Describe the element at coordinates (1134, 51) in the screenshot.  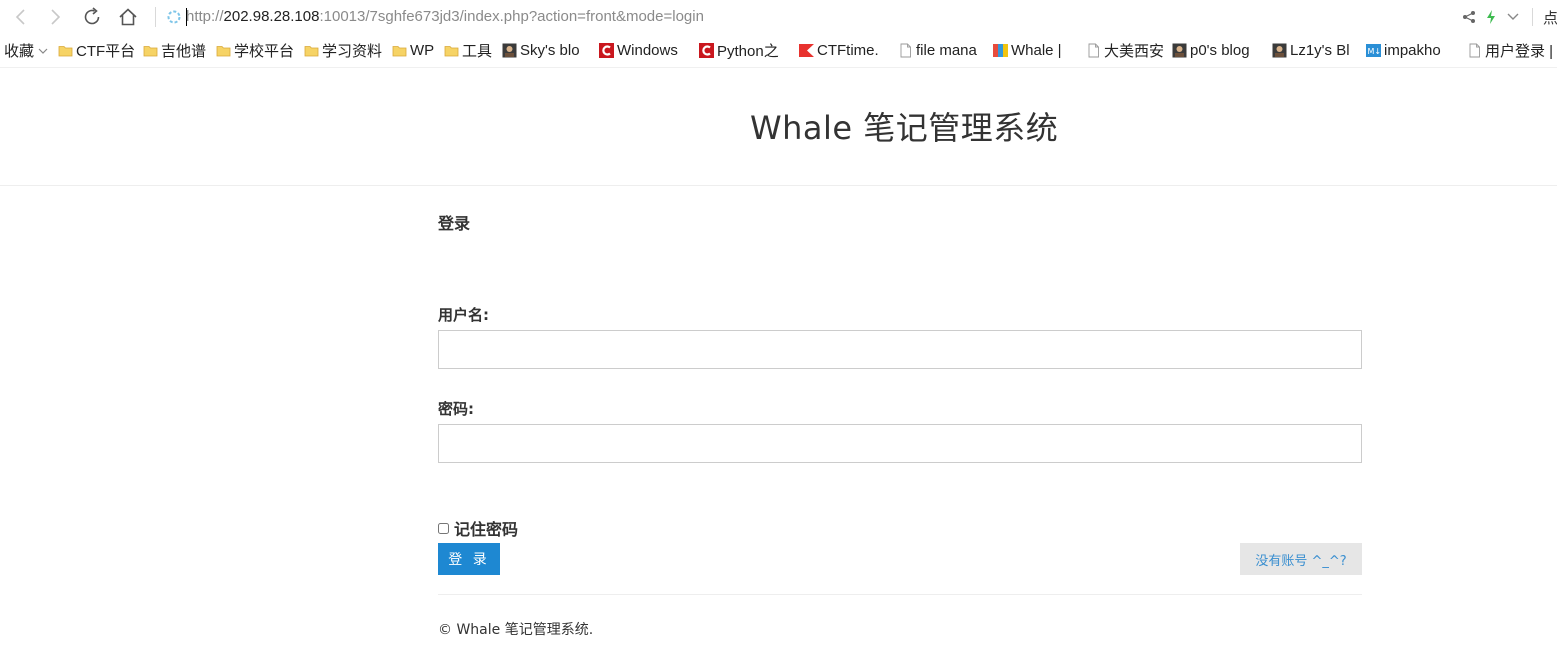
I see `bookmark-label: 大美西安` at that location.